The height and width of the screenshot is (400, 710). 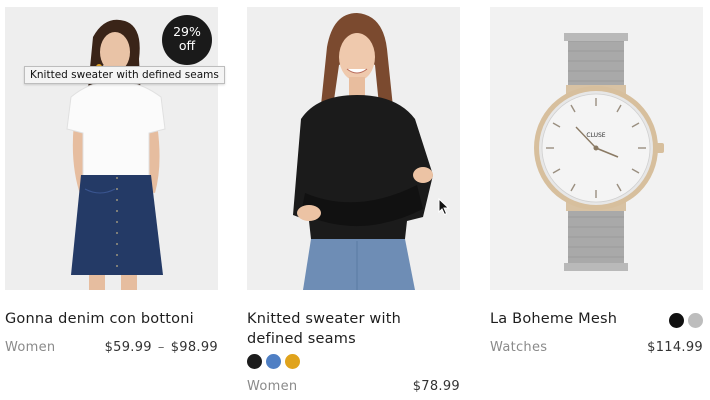 What do you see at coordinates (194, 347) in the screenshot?
I see `price-max: $98.99` at bounding box center [194, 347].